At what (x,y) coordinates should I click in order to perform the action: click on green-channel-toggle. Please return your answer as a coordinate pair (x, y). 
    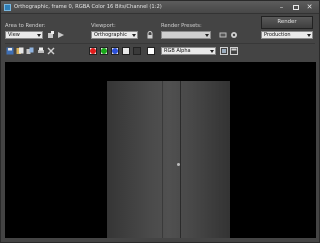
    Looking at the image, I should click on (104, 51).